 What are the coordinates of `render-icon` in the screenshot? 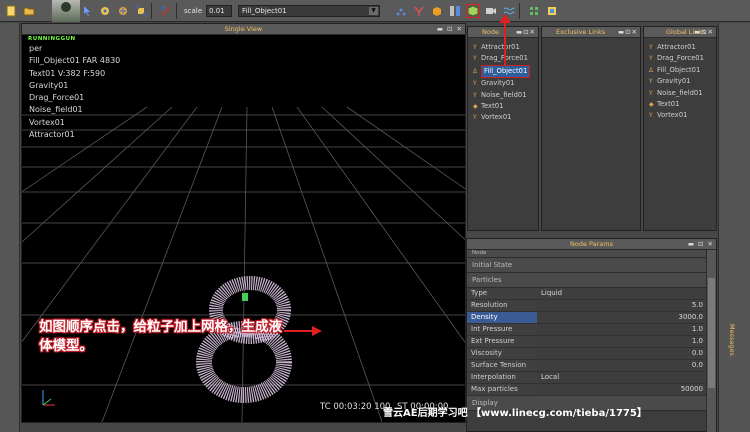 It's located at (552, 11).